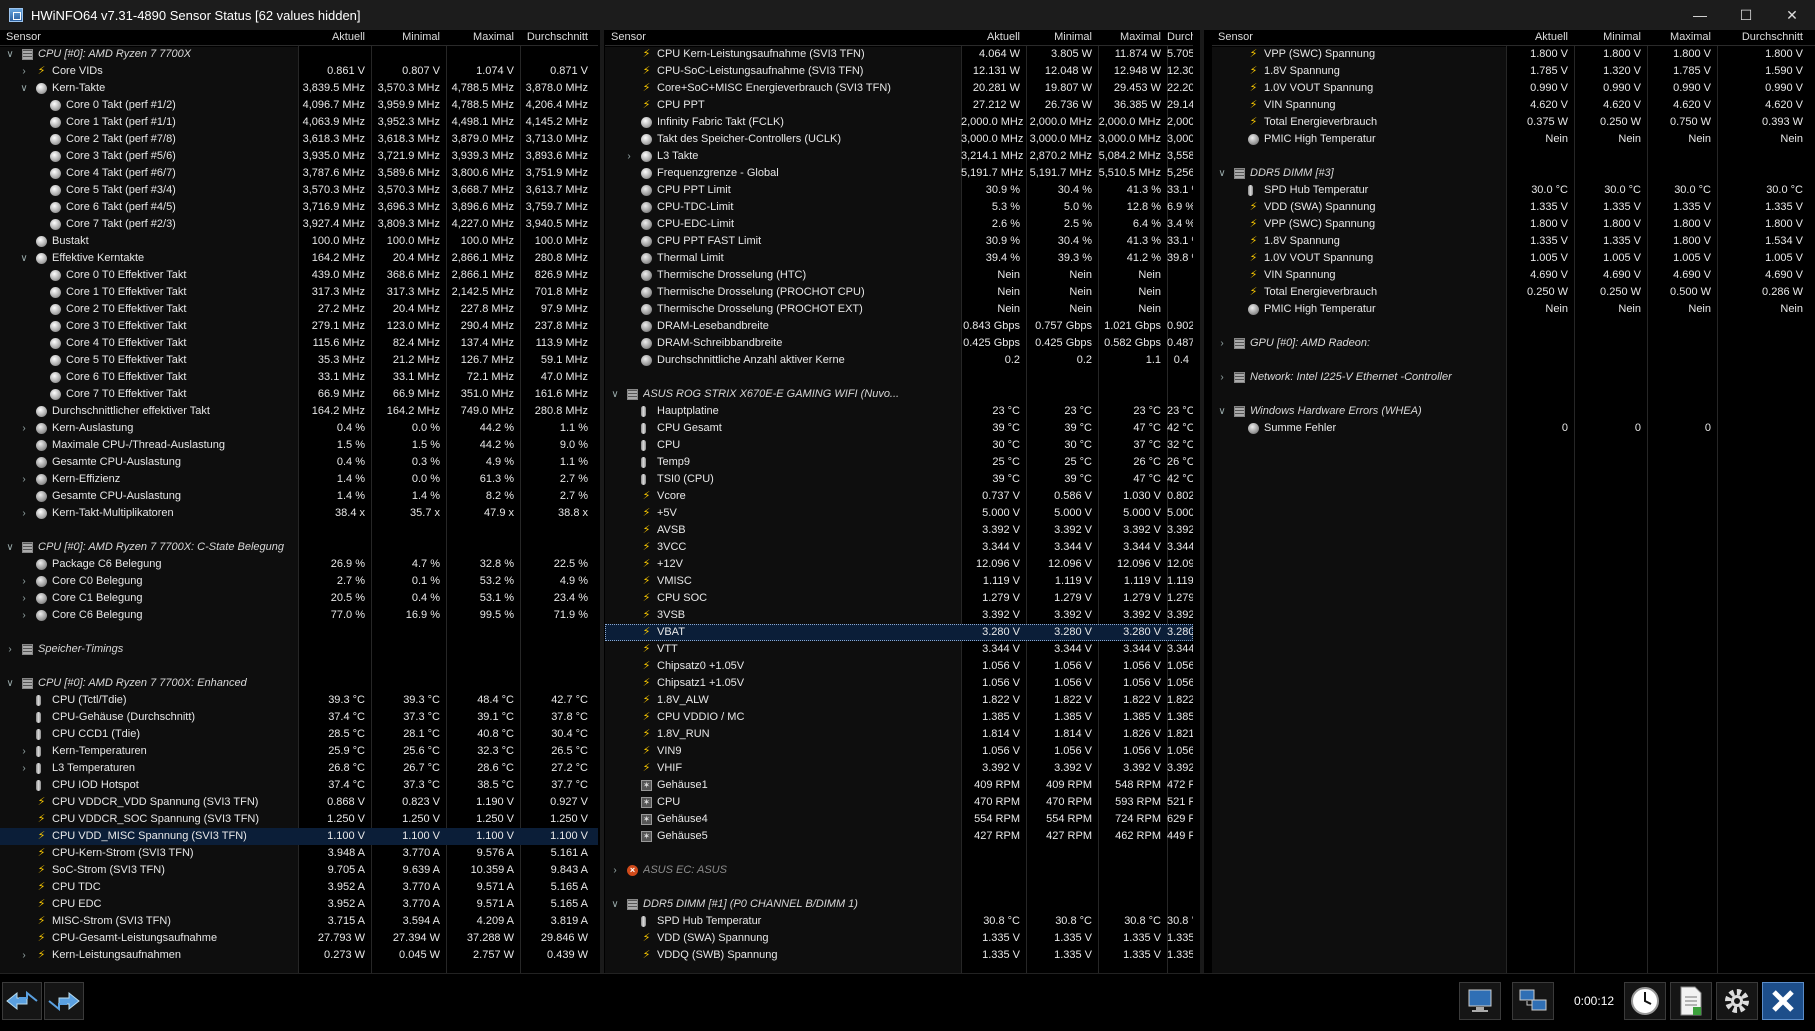 The image size is (1815, 1031). What do you see at coordinates (299, 598) in the screenshot?
I see `sensor-row: › Core C1 Belegung 20.5 % 0.4 % 53.1 % 23.4 %` at bounding box center [299, 598].